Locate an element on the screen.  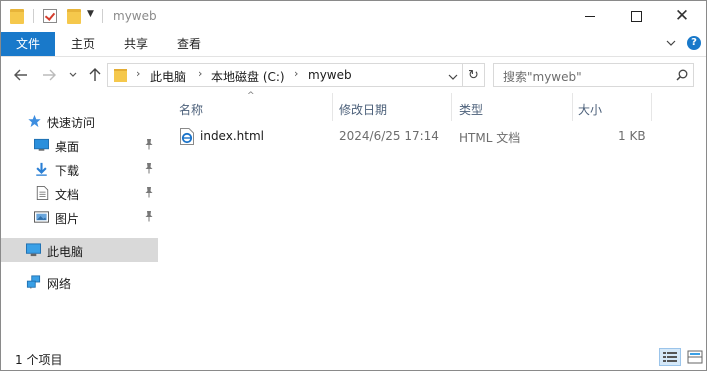
maximize-button is located at coordinates (636, 16).